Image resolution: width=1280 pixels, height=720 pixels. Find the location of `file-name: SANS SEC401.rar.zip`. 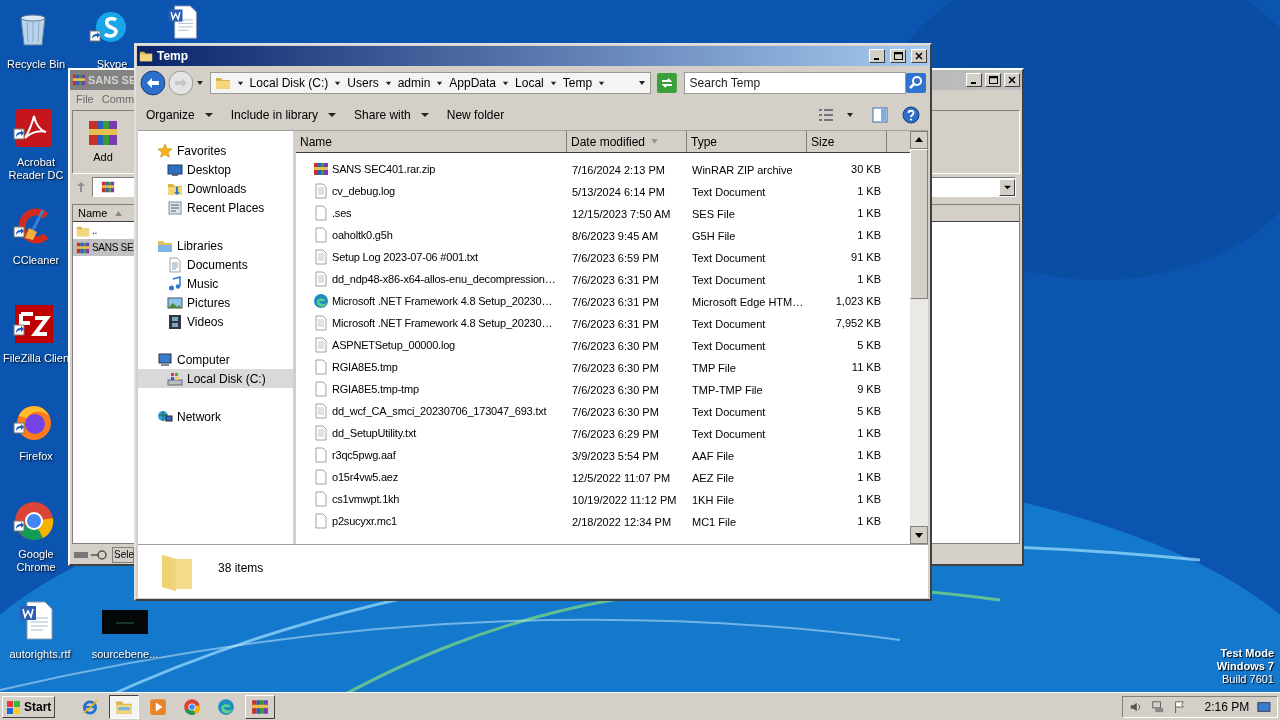

file-name: SANS SEC401.rar.zip is located at coordinates (384, 169).